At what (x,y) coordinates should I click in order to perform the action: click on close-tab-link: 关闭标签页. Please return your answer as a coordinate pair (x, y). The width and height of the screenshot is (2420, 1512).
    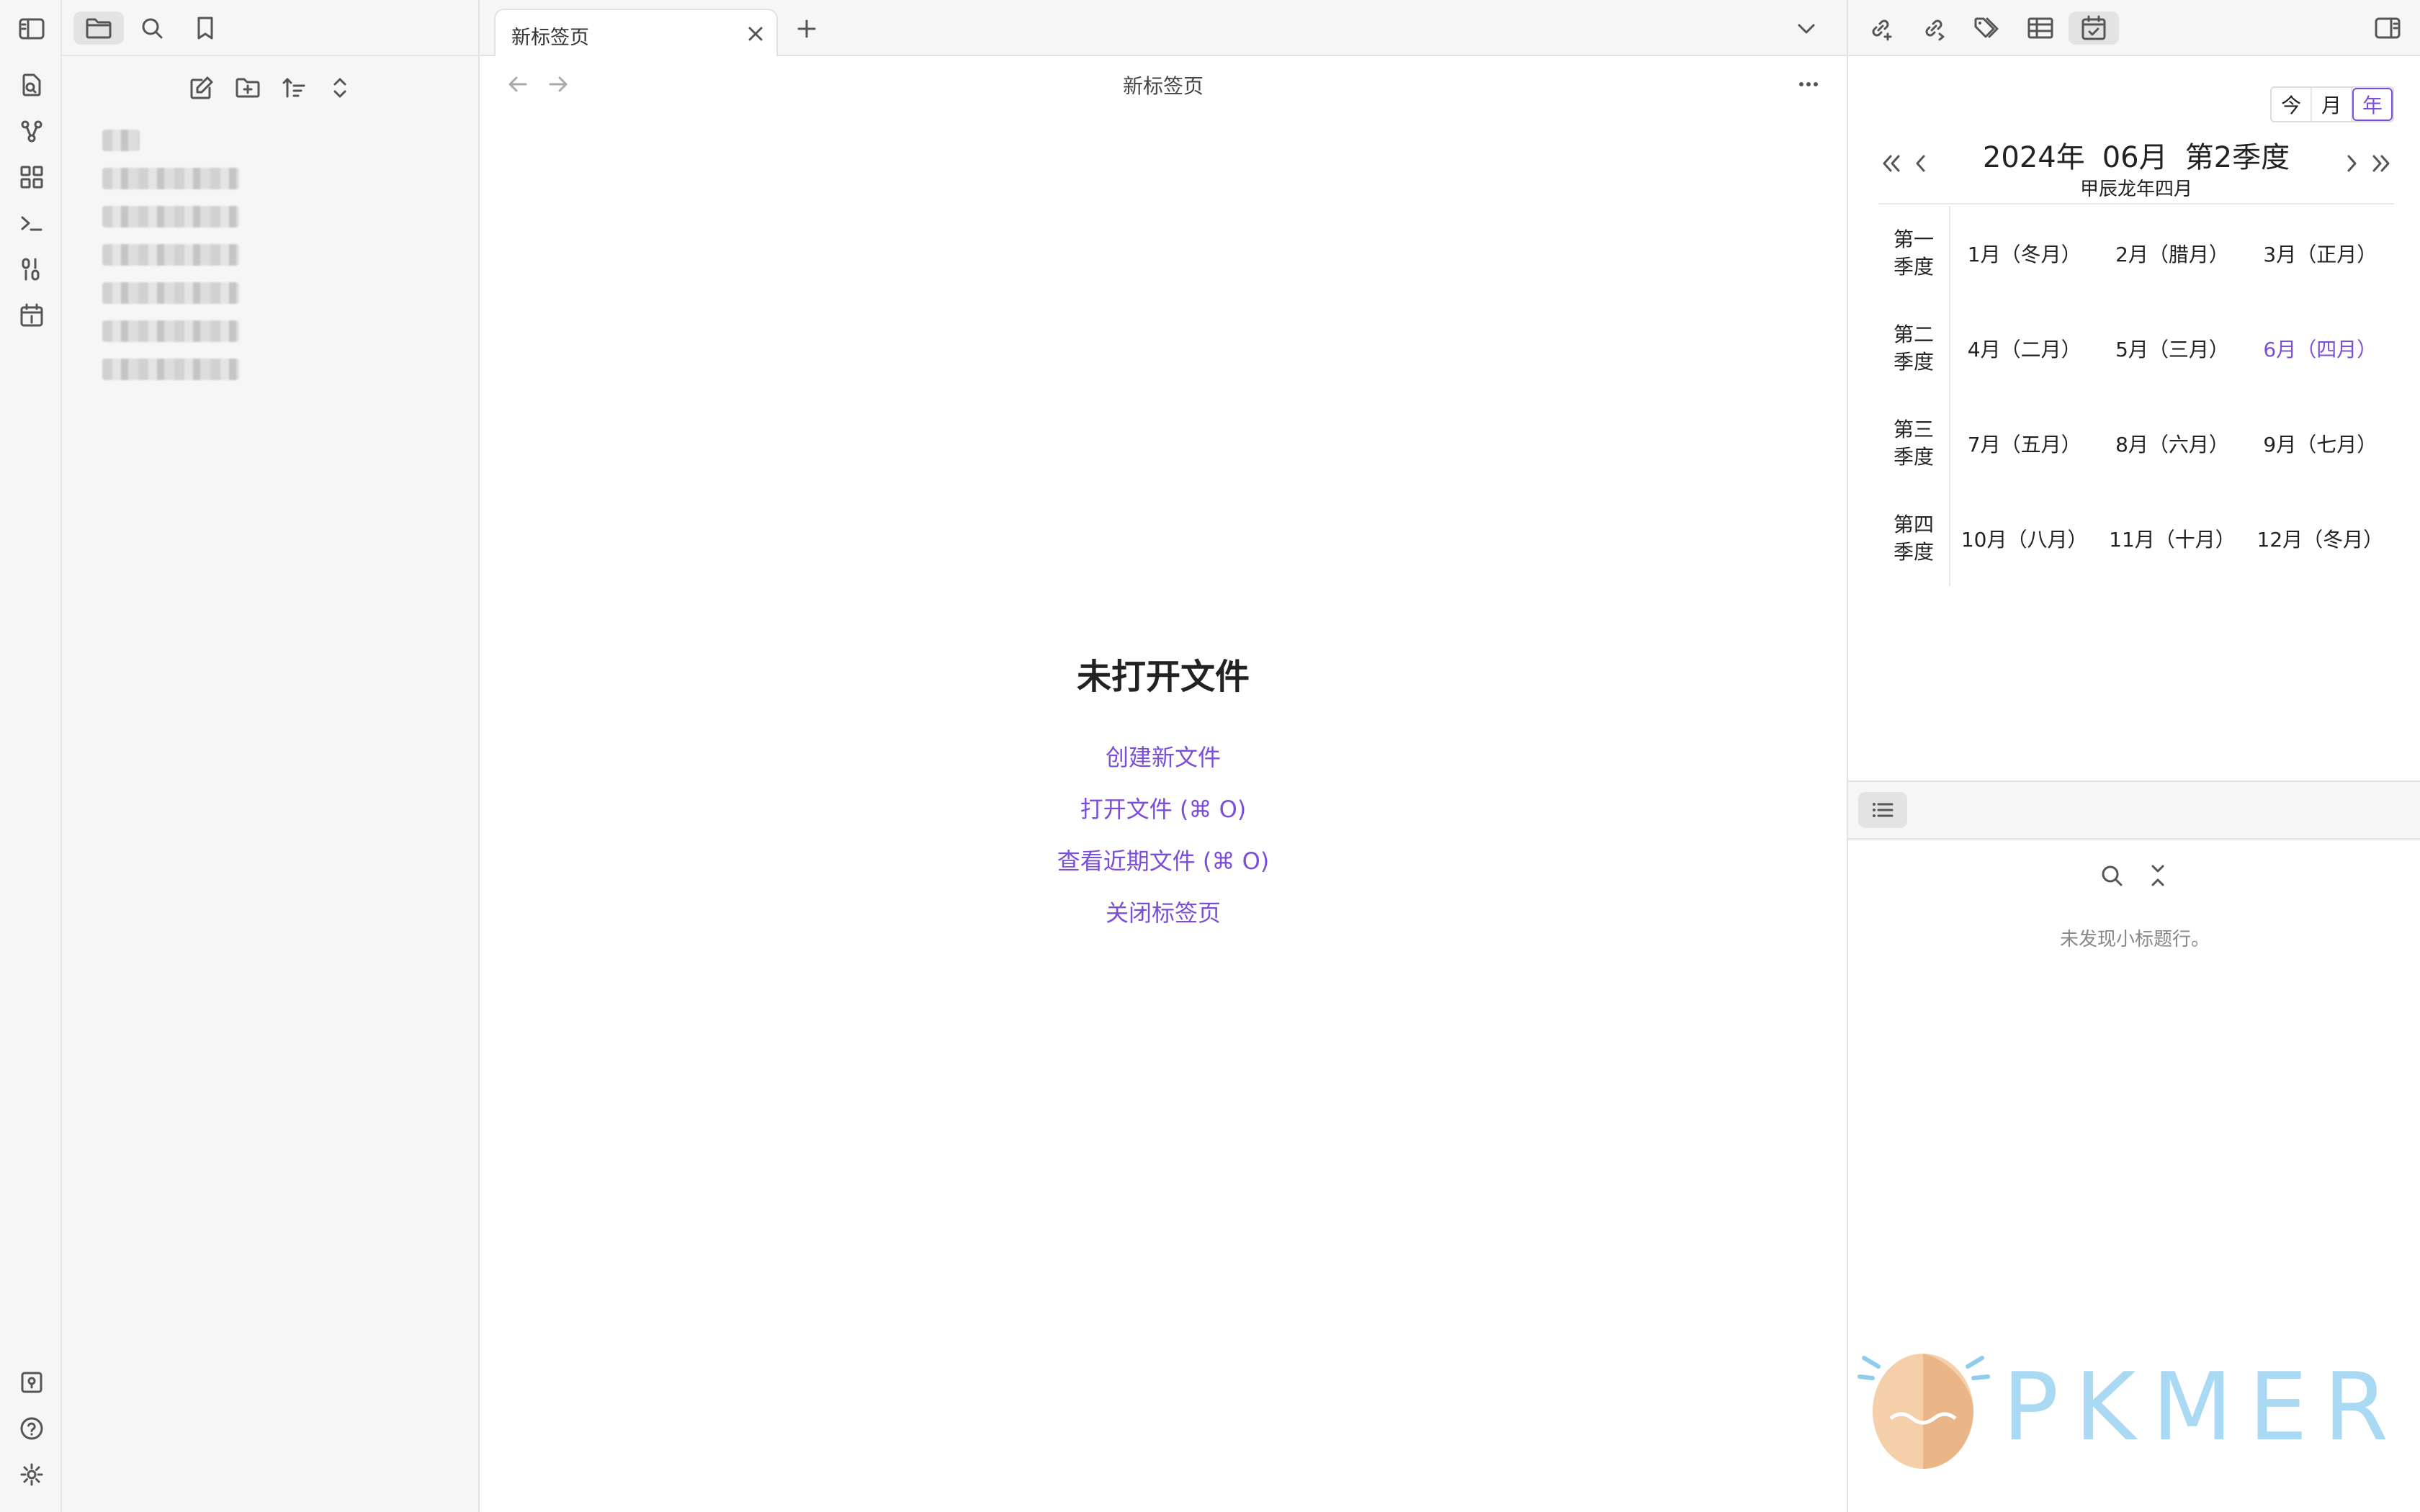
    Looking at the image, I should click on (1163, 913).